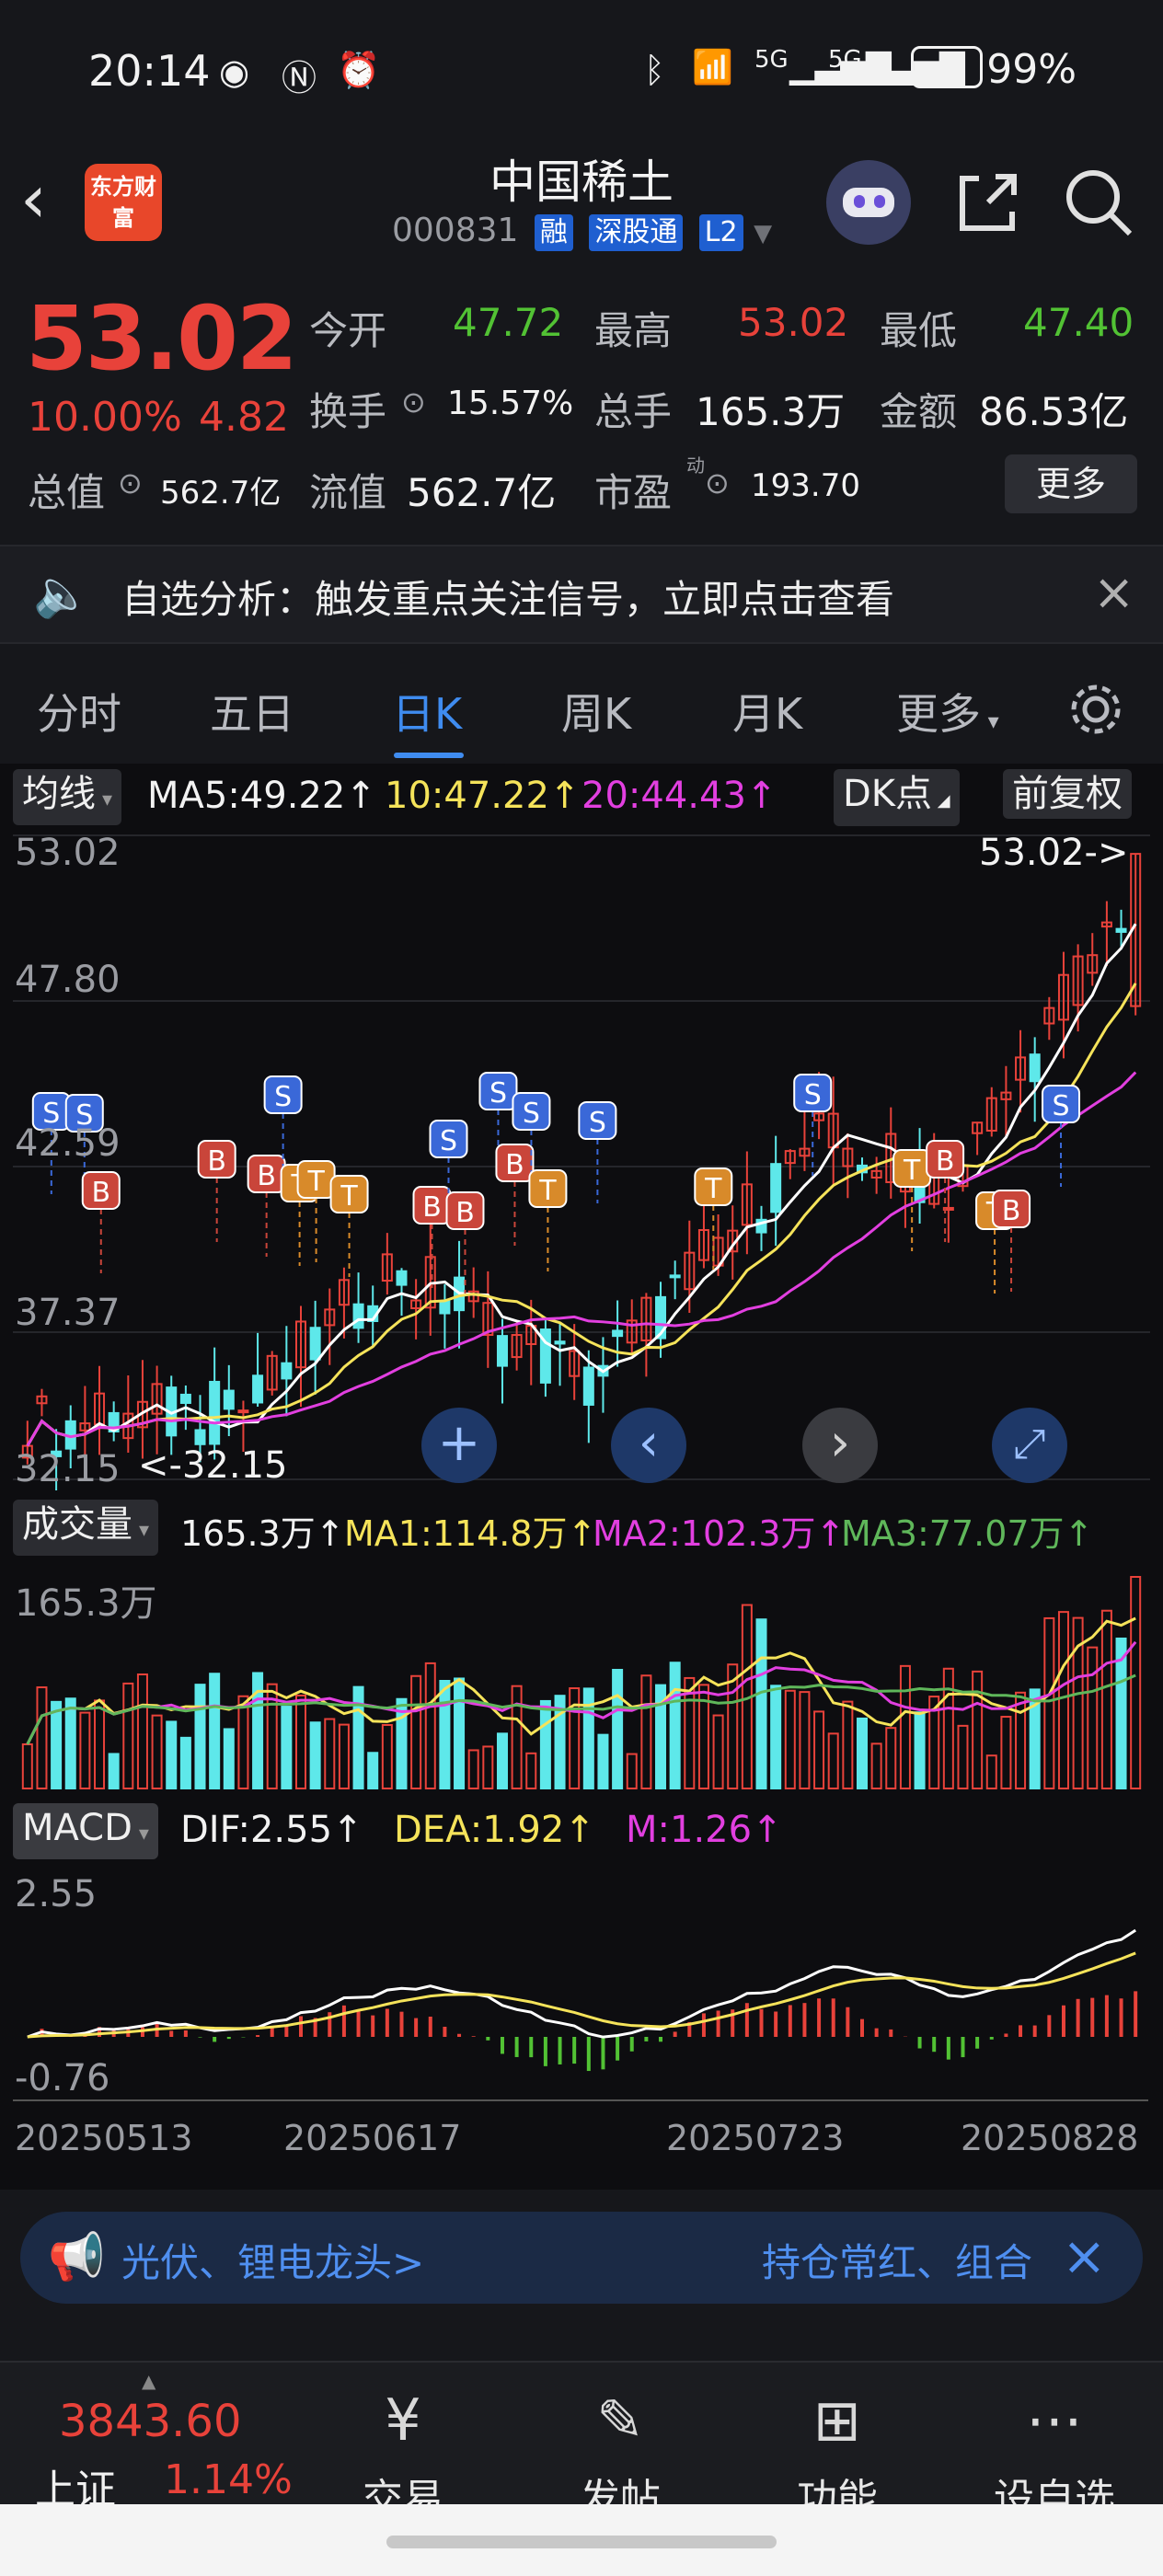  Describe the element at coordinates (67, 493) in the screenshot. I see `quote-total-cap: 总值` at that location.